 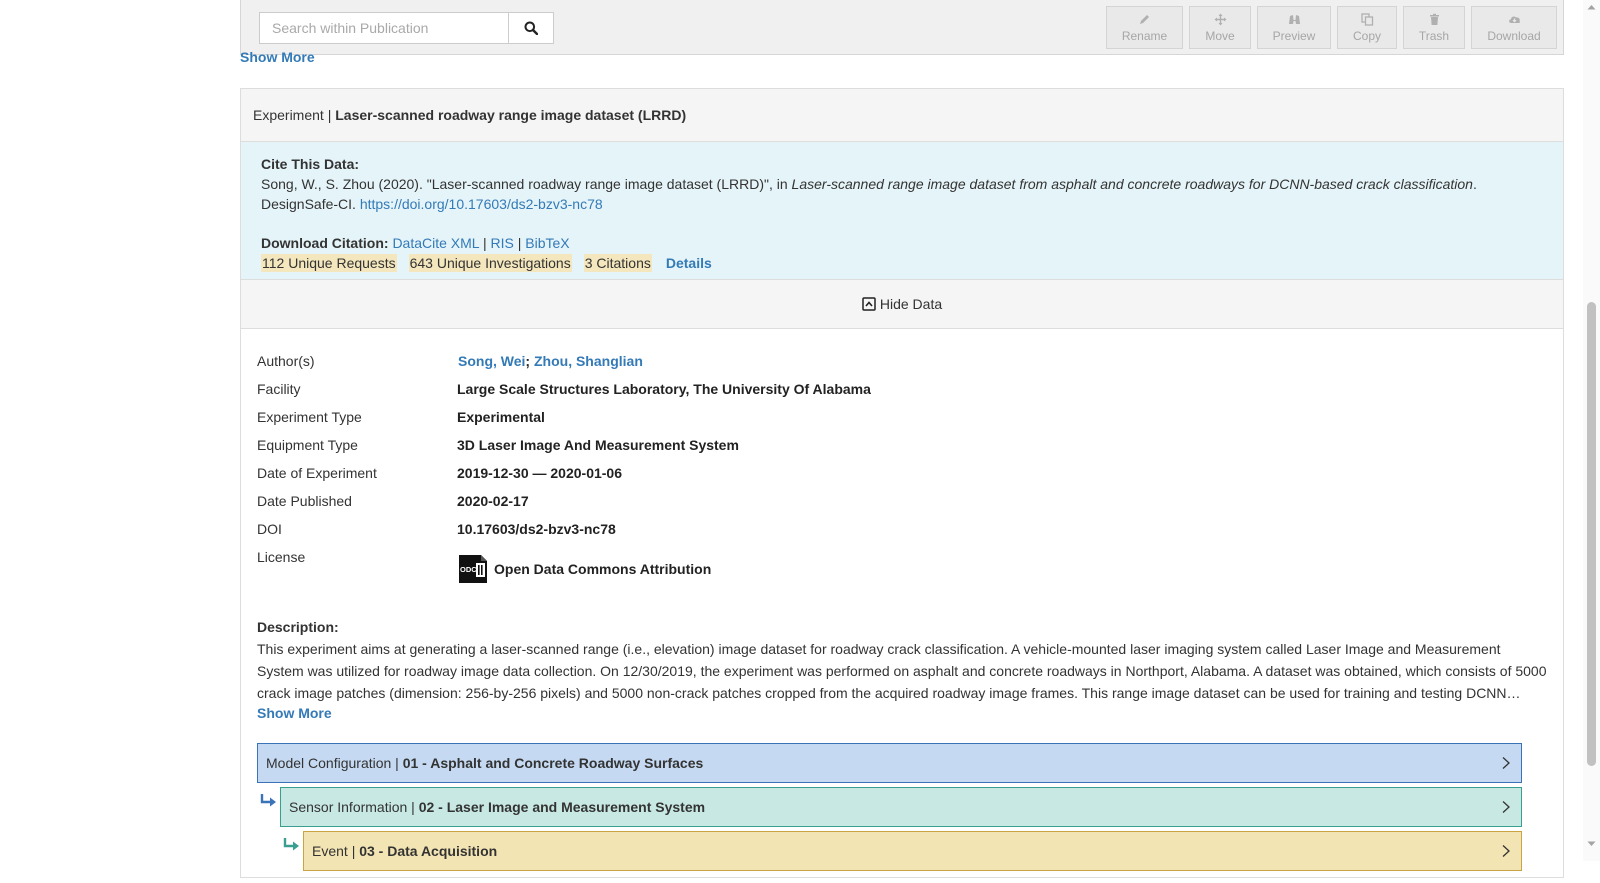 I want to click on citation-doi-link: https://doi.org/10.17603/ds2-bzv3-nc78, so click(x=481, y=204).